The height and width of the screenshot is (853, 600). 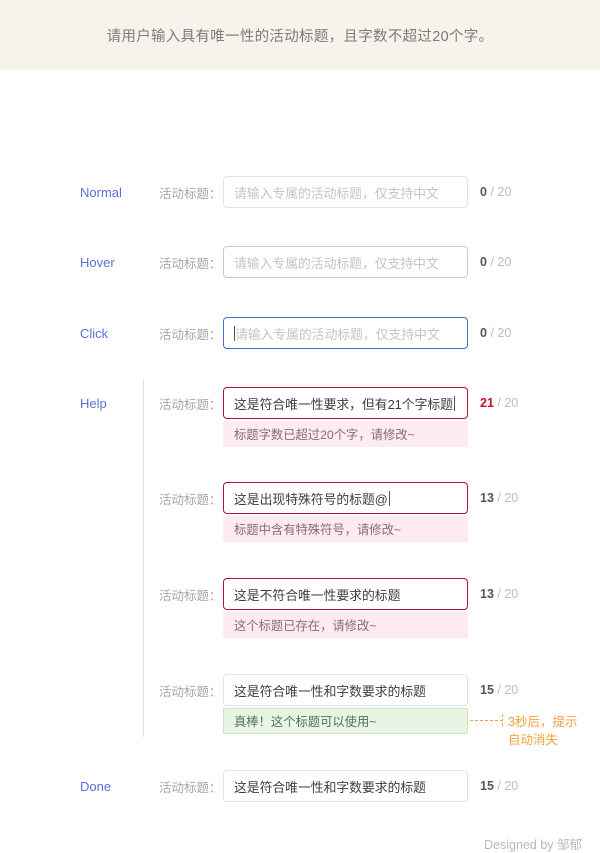 What do you see at coordinates (543, 722) in the screenshot?
I see `annotation-line-1: 3秒后，提示` at bounding box center [543, 722].